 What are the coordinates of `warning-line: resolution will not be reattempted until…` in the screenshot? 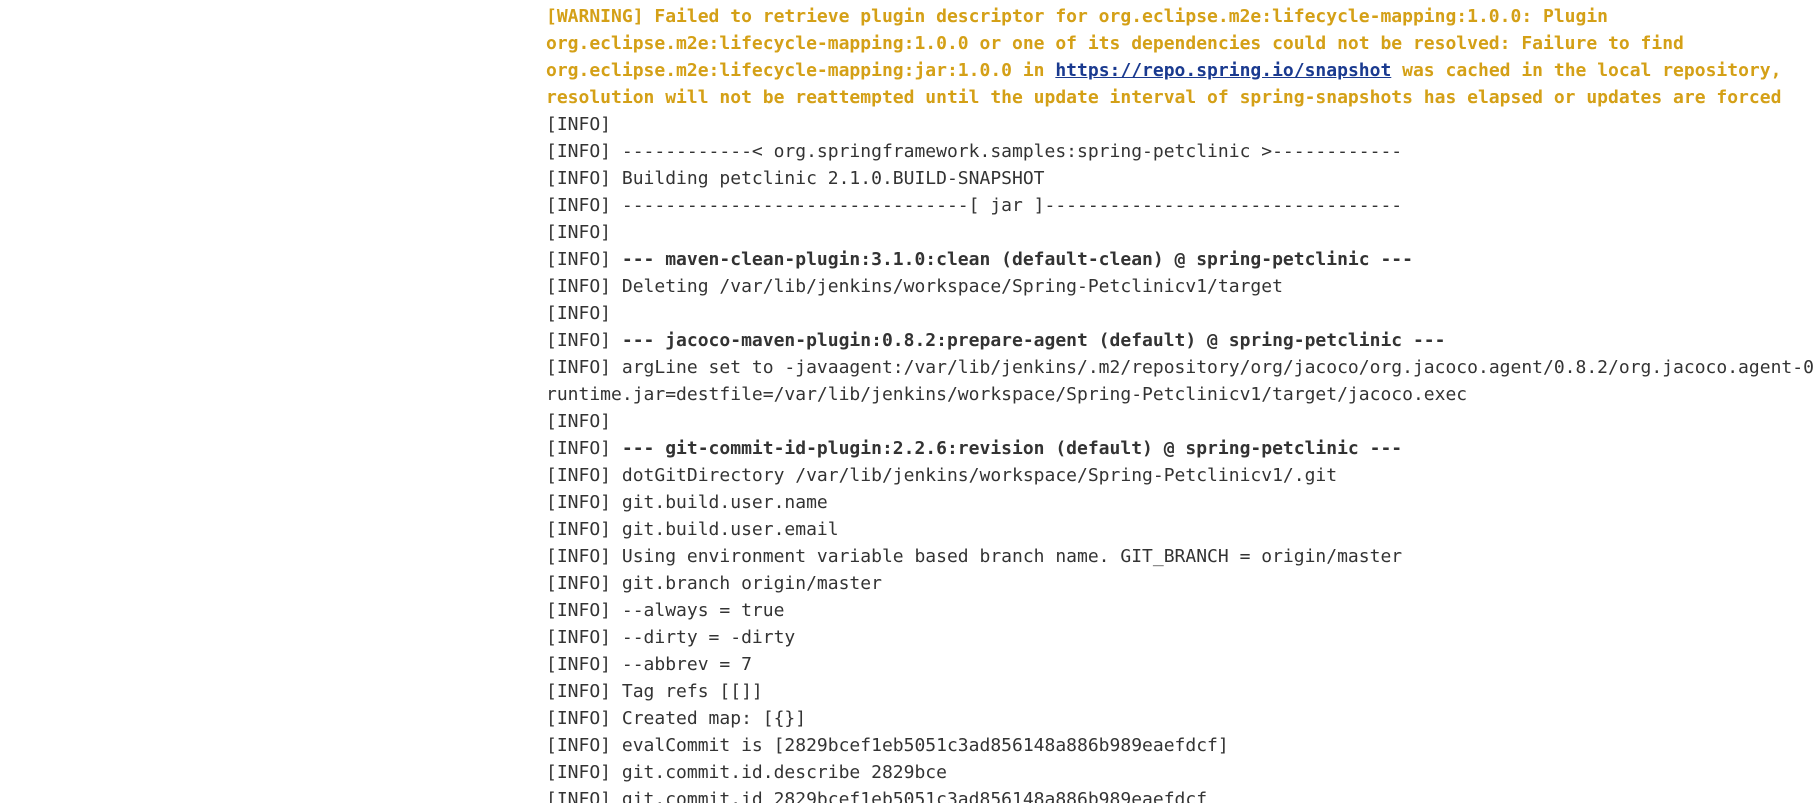 It's located at (1164, 97).